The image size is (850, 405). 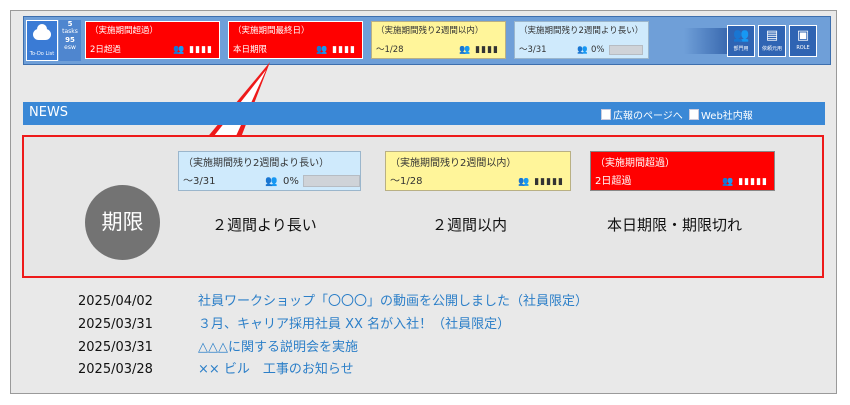 I want to click on web-newsletter-link: Web社内報, so click(x=721, y=114).